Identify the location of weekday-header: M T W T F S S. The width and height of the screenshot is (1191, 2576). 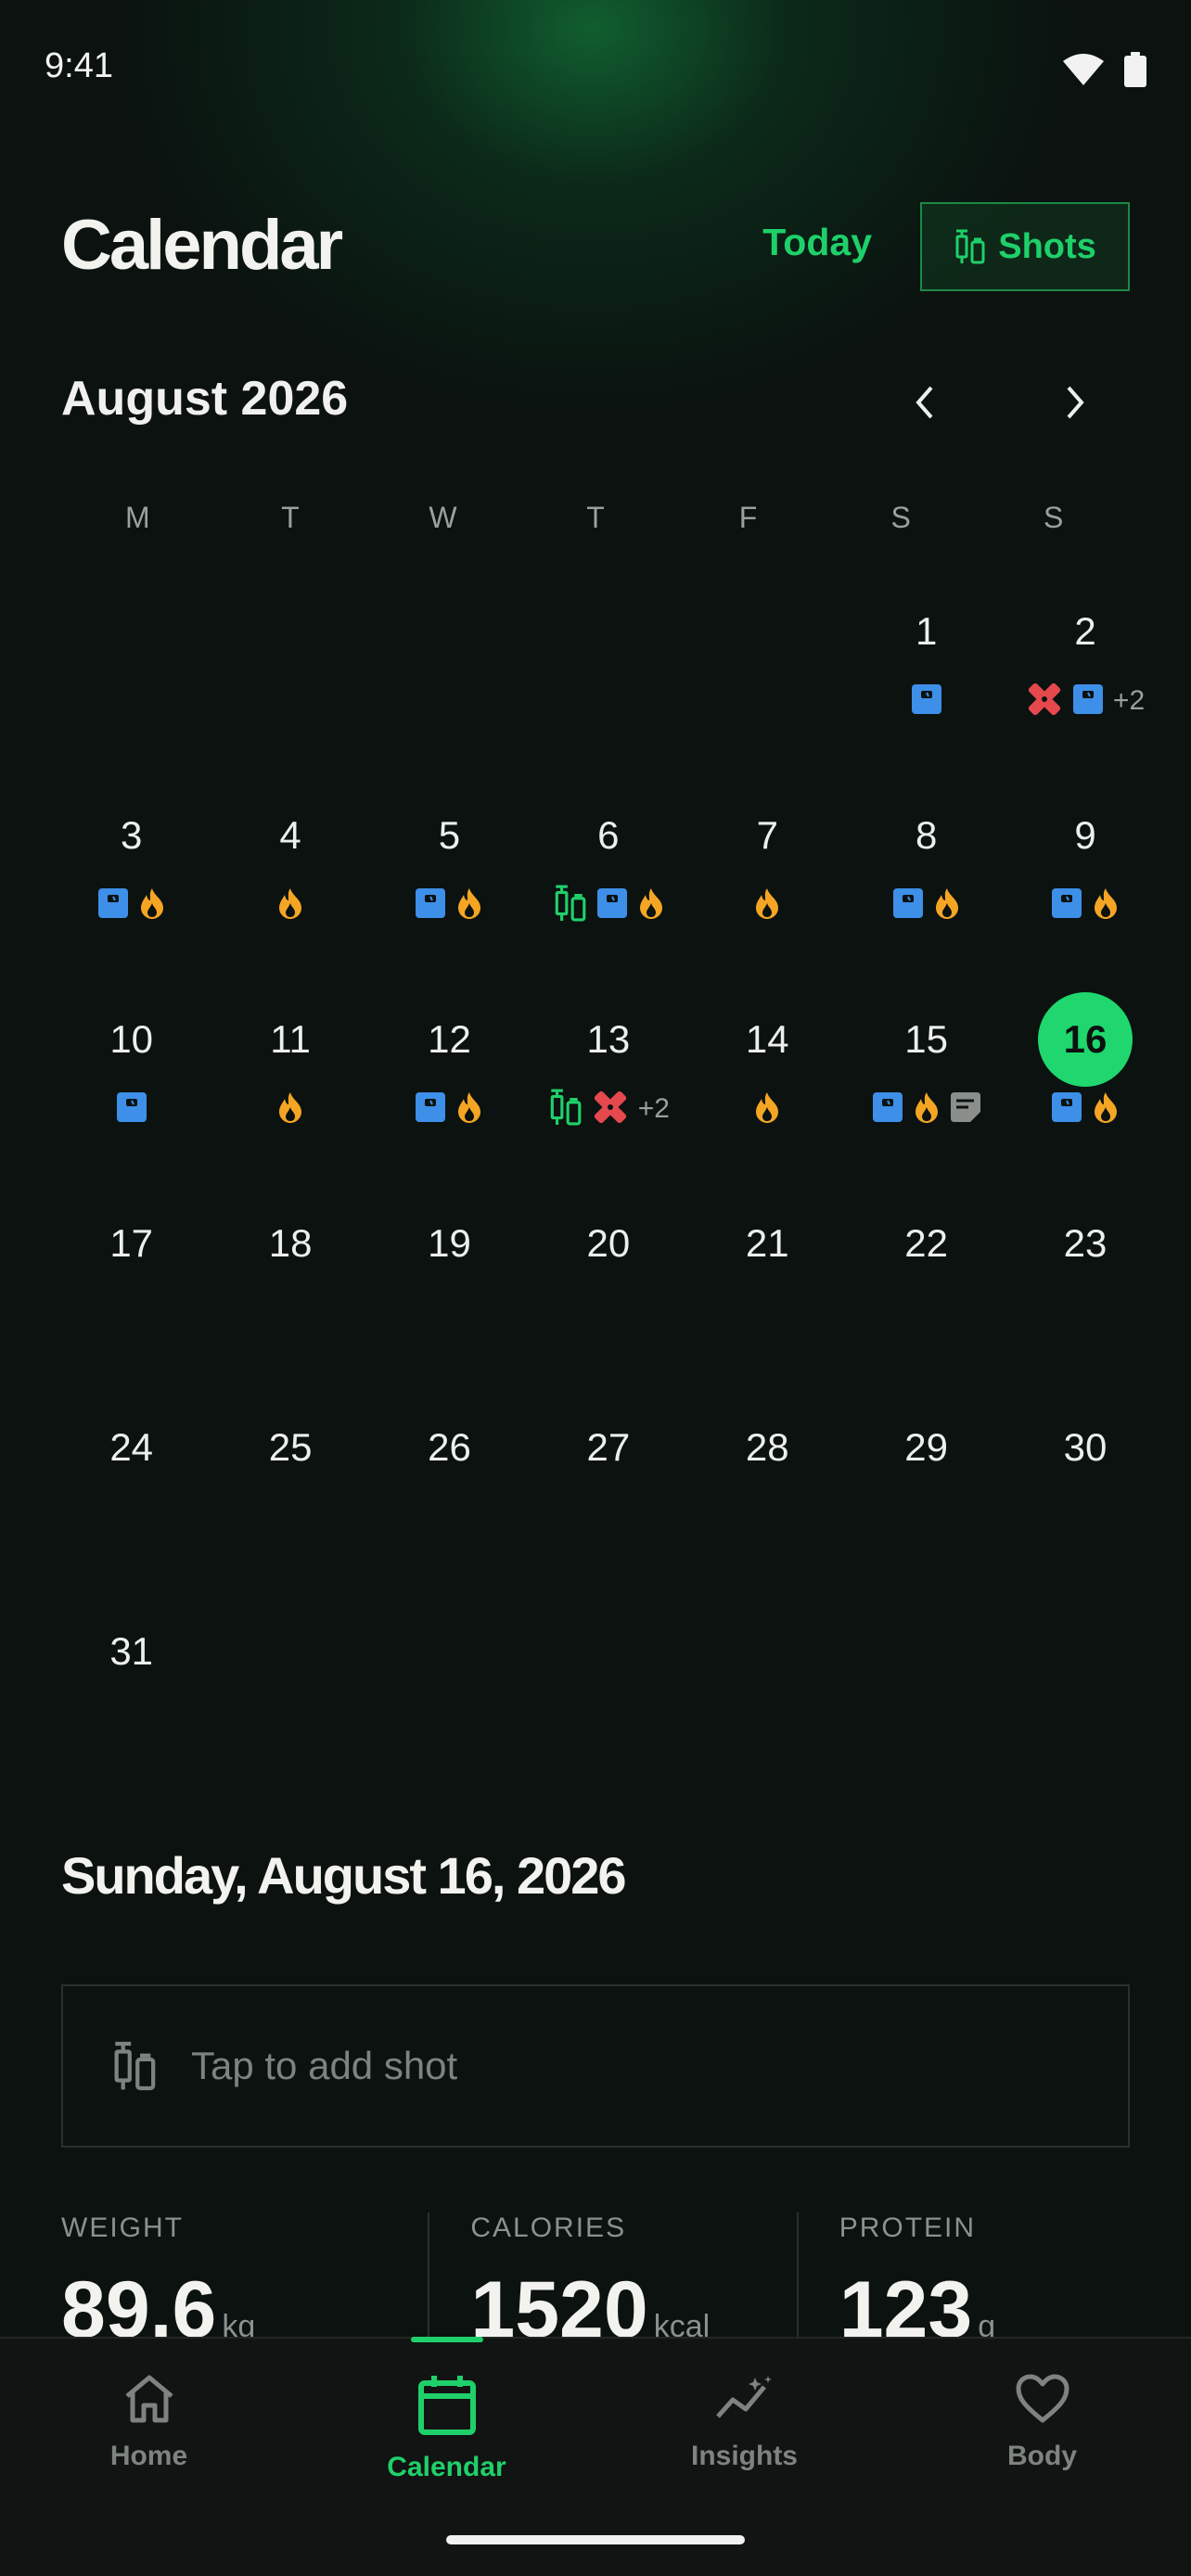
(595, 518).